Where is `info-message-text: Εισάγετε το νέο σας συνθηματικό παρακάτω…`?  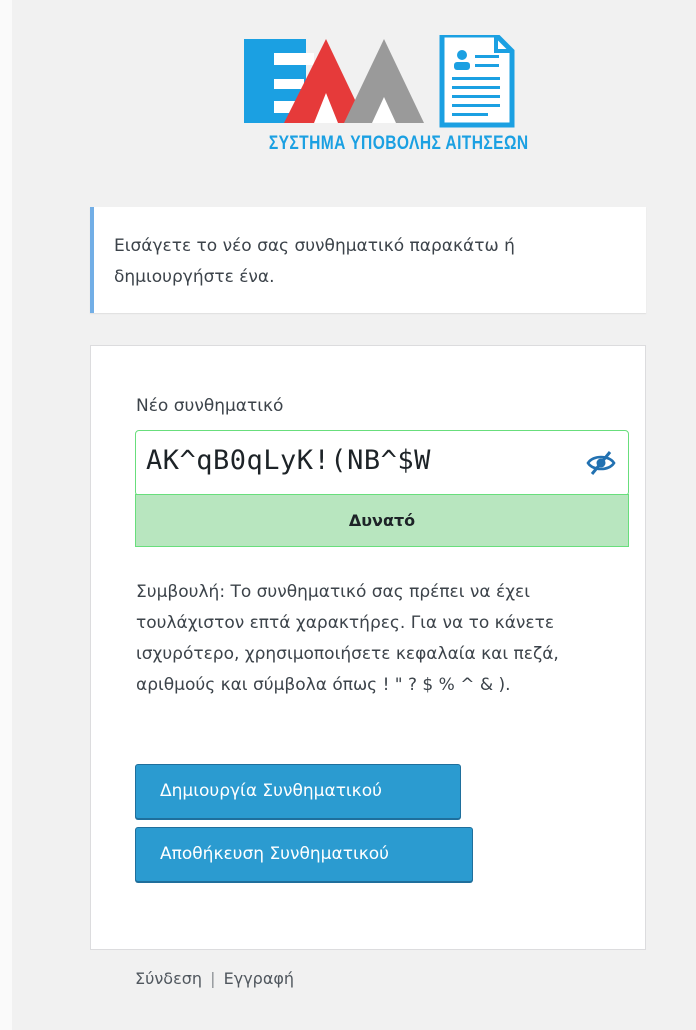
info-message-text: Εισάγετε το νέο σας συνθηματικό παρακάτω… is located at coordinates (314, 261).